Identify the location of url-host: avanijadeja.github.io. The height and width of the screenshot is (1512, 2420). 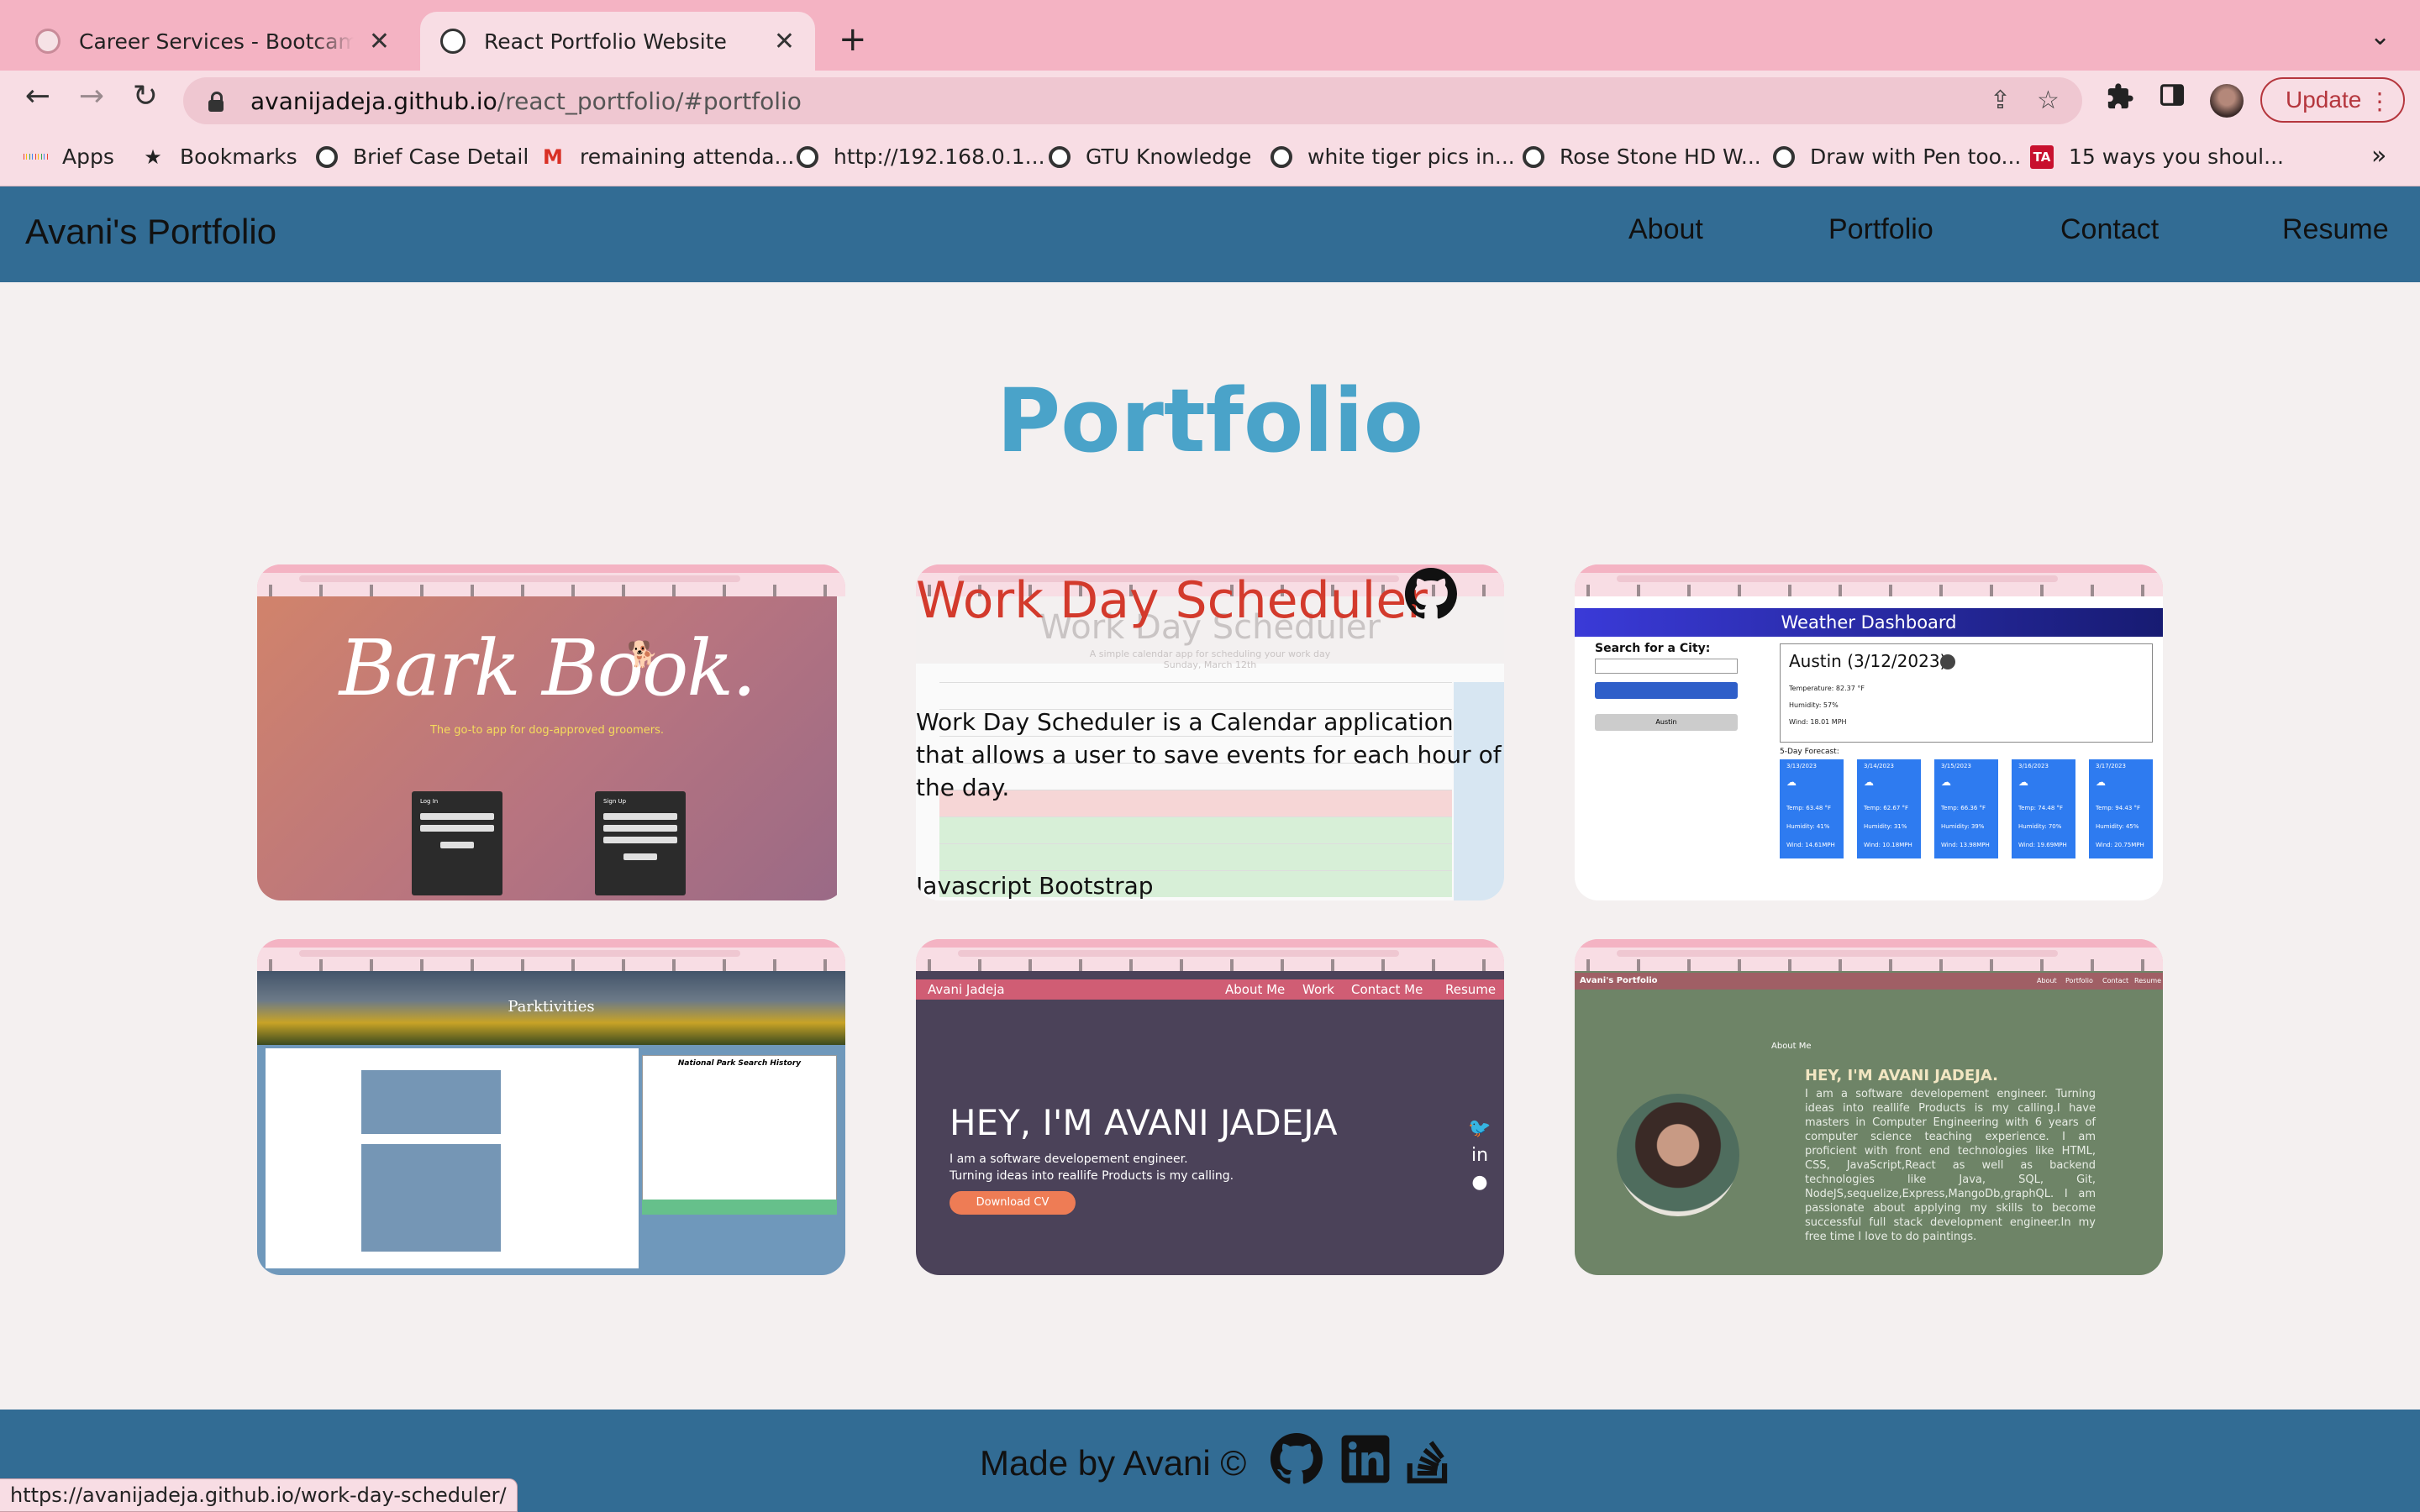
(374, 101).